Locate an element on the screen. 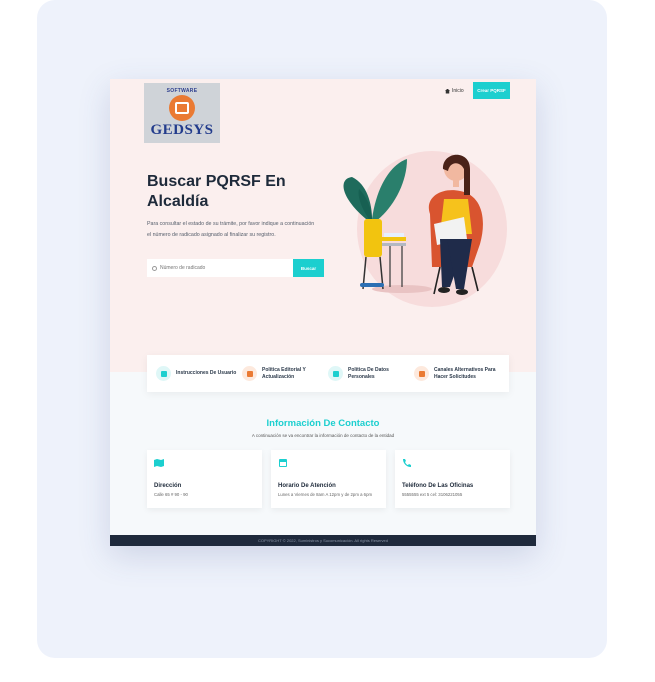  radicado-search-input is located at coordinates (220, 268).